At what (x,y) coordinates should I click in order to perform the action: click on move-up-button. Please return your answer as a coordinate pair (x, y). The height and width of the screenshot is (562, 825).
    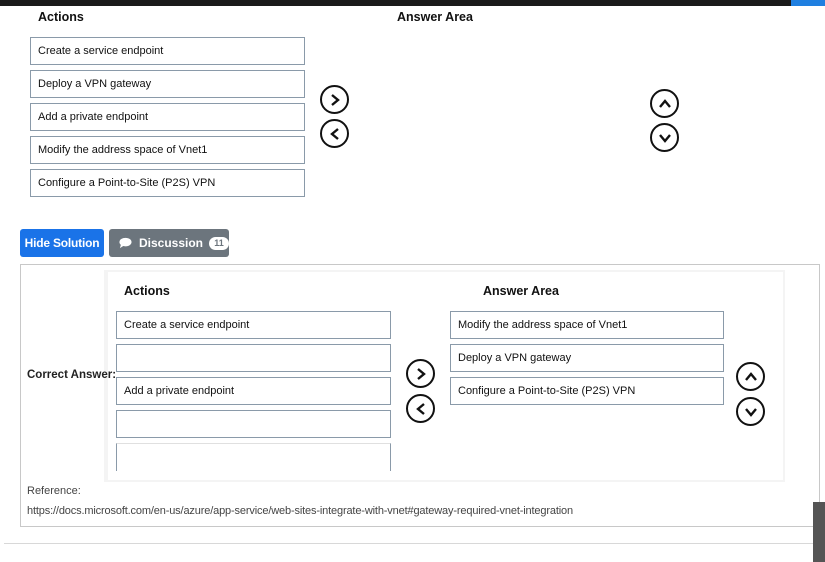
    Looking at the image, I should click on (664, 103).